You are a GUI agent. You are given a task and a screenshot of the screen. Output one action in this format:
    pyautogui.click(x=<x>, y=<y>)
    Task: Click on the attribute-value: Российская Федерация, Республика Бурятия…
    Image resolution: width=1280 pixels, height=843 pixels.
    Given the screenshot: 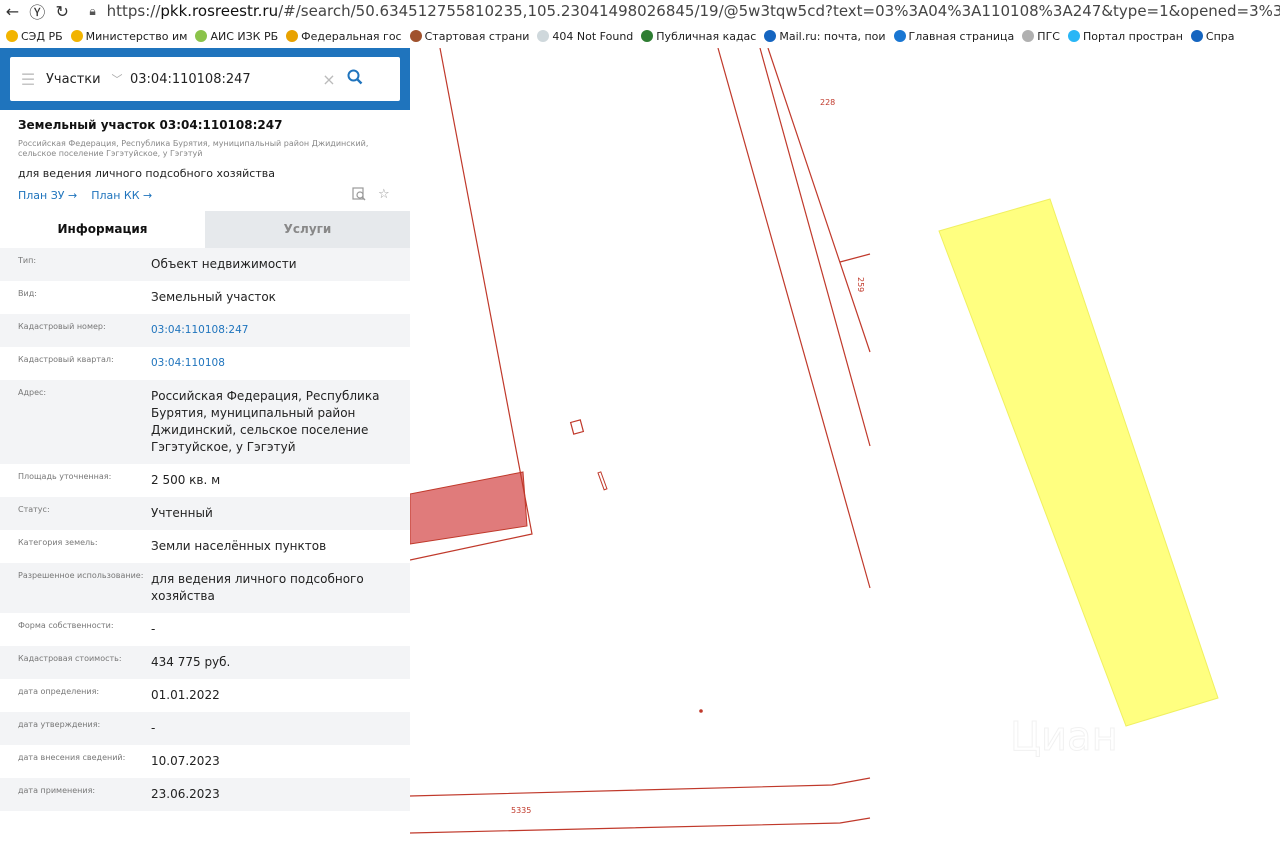 What is the action you would take?
    pyautogui.click(x=265, y=421)
    